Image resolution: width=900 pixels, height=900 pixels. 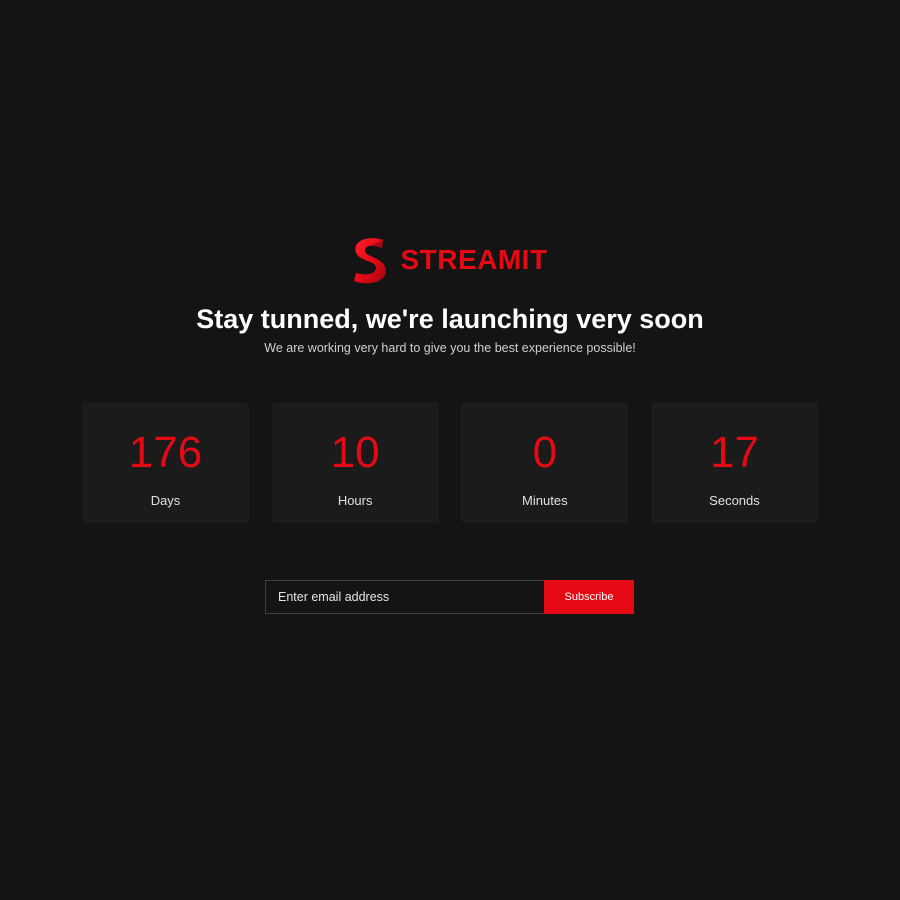 I want to click on streamit-s-logo-icon, so click(x=370, y=261).